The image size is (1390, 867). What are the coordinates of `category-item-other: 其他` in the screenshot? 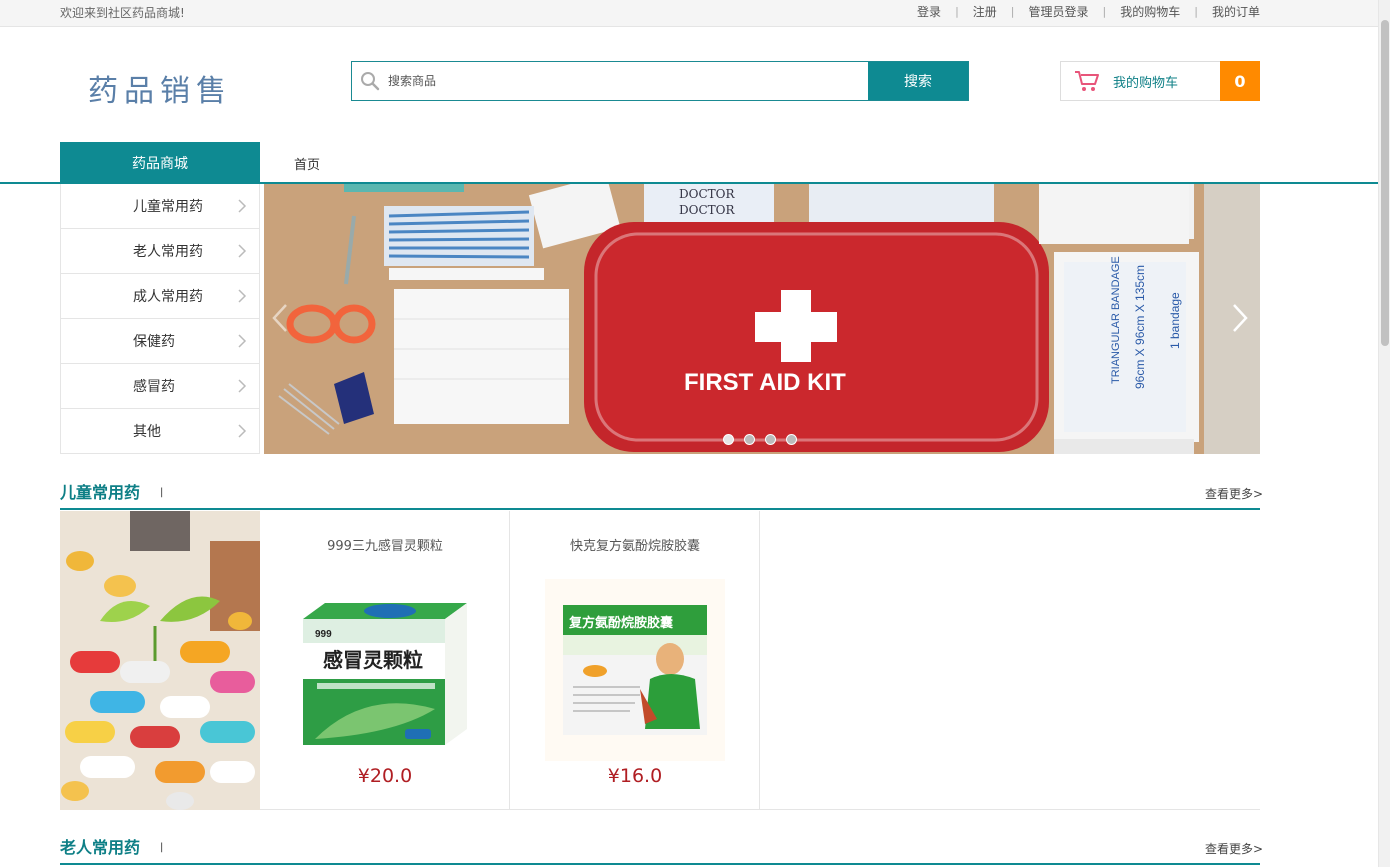 It's located at (160, 431).